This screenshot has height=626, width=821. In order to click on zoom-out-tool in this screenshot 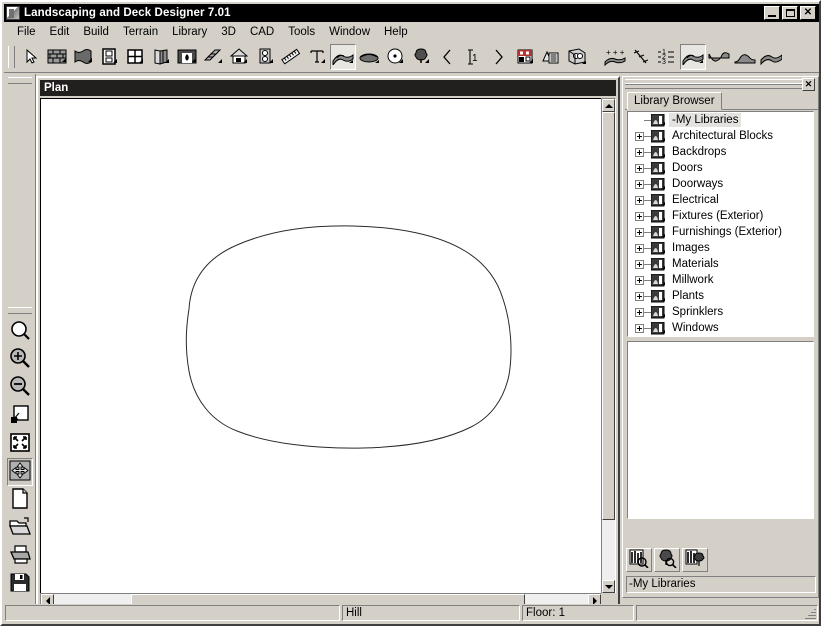, I will do `click(19, 388)`.